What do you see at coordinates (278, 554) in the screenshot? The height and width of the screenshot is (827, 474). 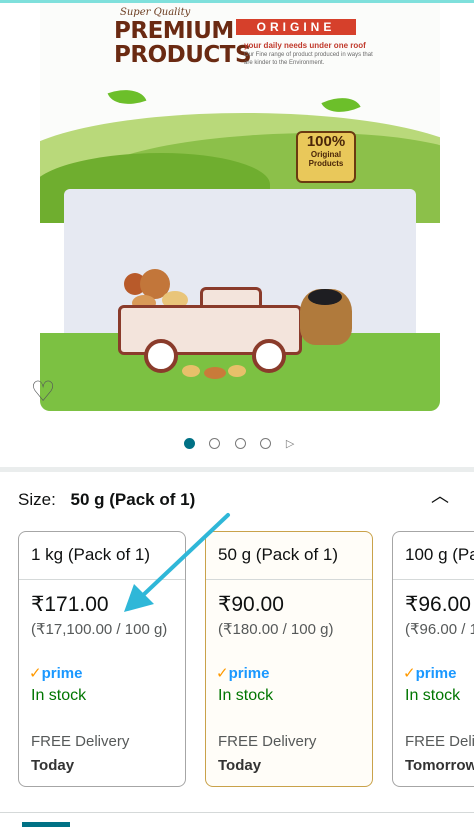 I see `option-title: 50 g (Pack of 1)` at bounding box center [278, 554].